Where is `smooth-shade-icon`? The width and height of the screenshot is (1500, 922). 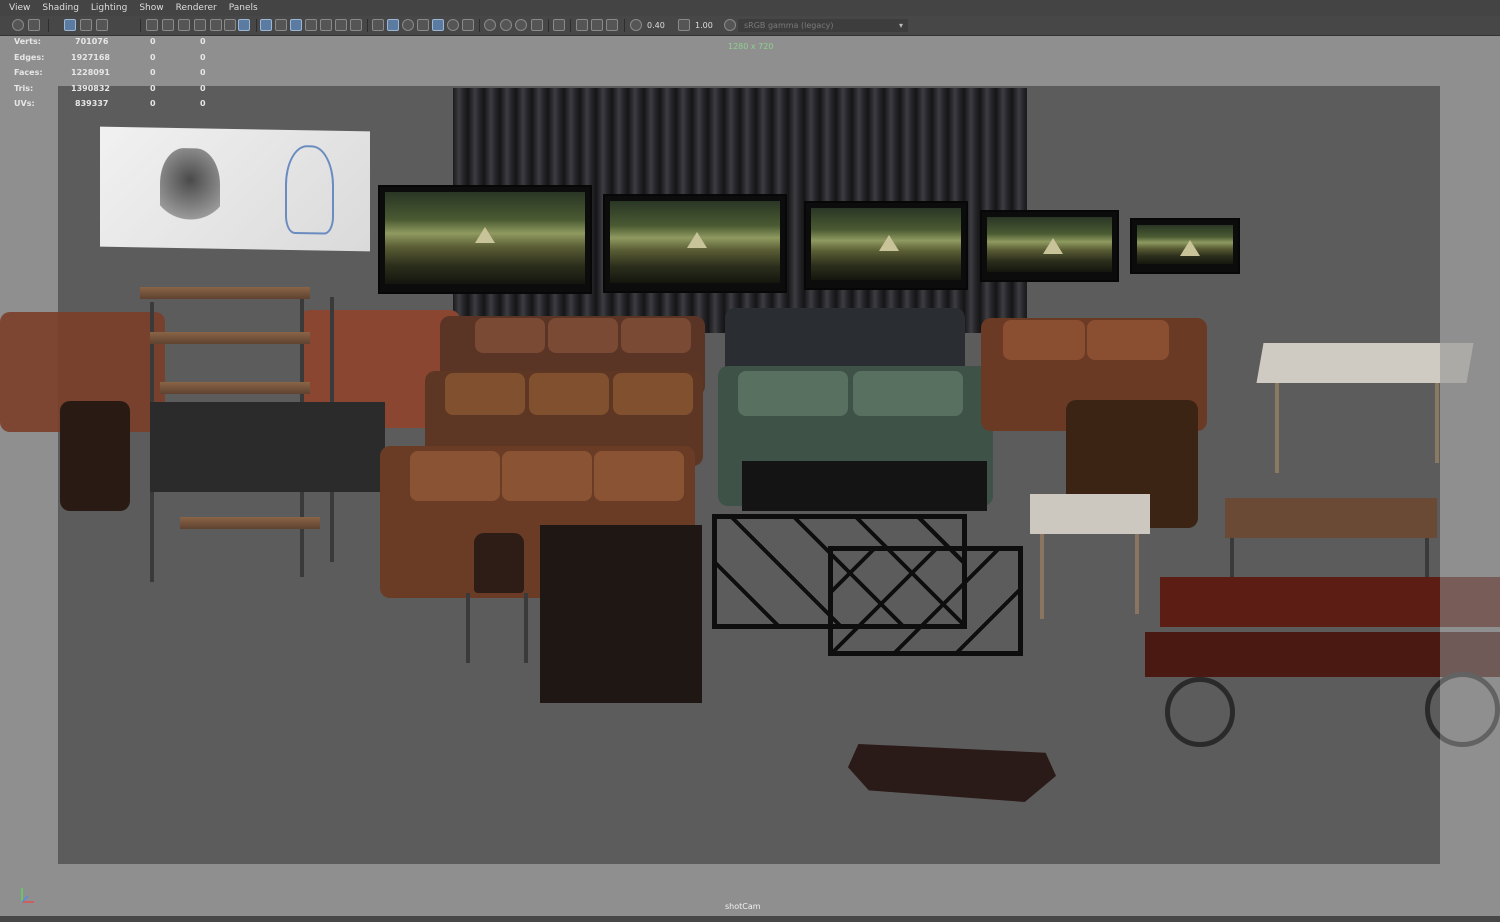 smooth-shade-icon is located at coordinates (393, 25).